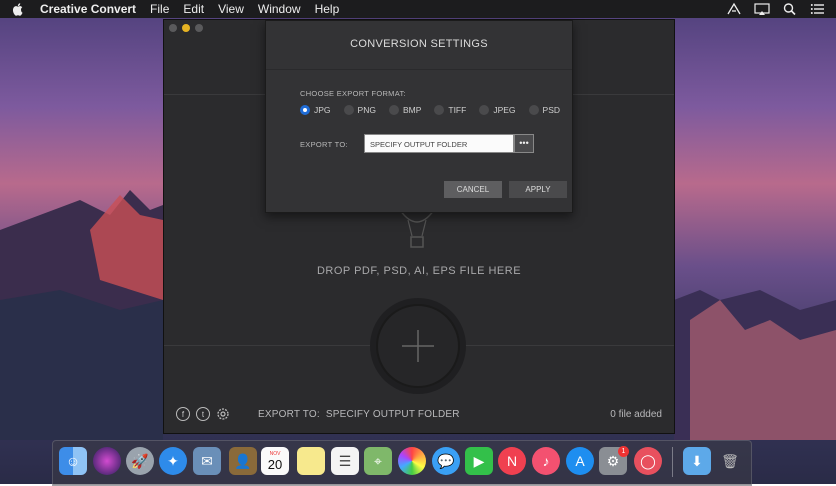 This screenshot has width=836, height=486. I want to click on footer-export-value: SPECIFY OUTPUT FOLDER, so click(393, 414).